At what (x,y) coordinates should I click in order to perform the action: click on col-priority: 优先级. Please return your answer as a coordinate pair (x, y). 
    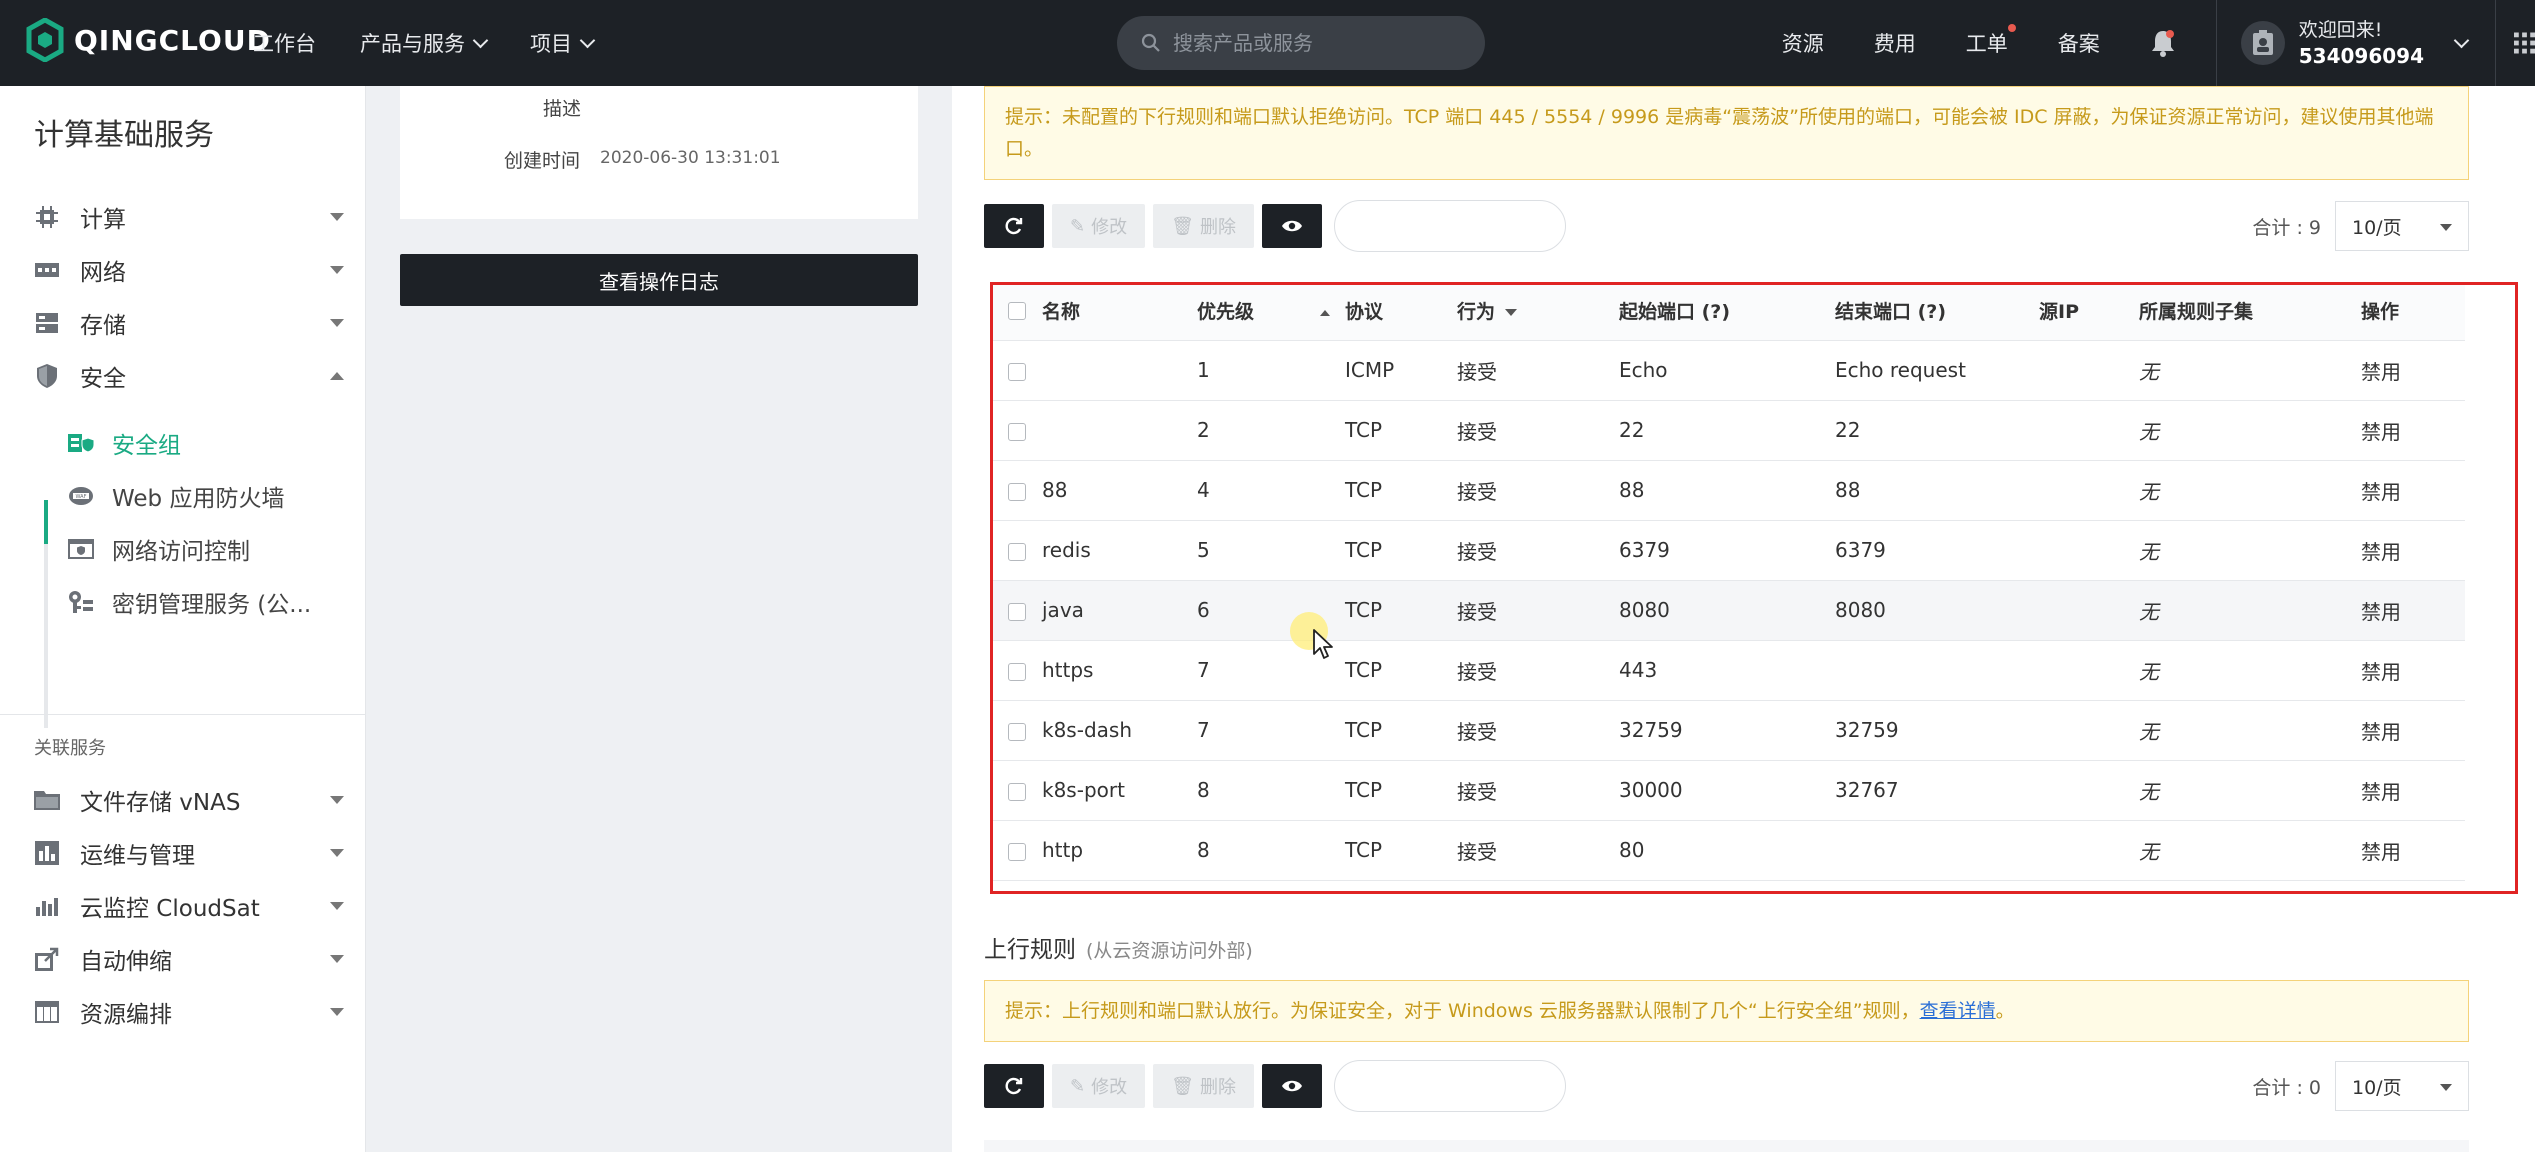
    Looking at the image, I should click on (1271, 311).